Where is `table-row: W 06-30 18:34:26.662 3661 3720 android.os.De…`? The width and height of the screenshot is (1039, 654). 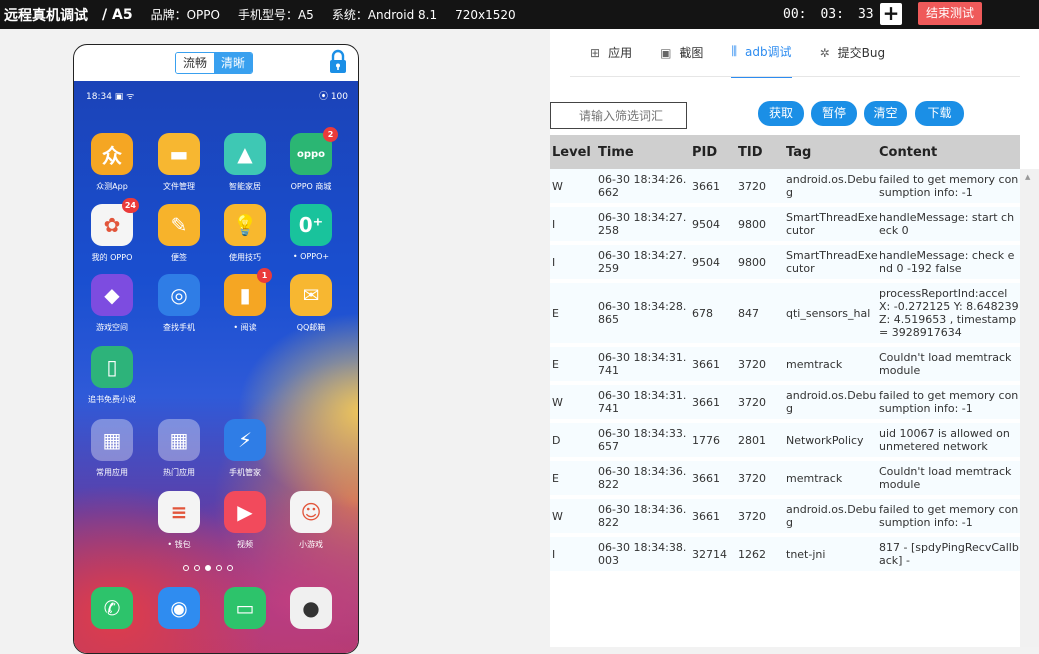 table-row: W 06-30 18:34:26.662 3661 3720 android.os.De… is located at coordinates (785, 188).